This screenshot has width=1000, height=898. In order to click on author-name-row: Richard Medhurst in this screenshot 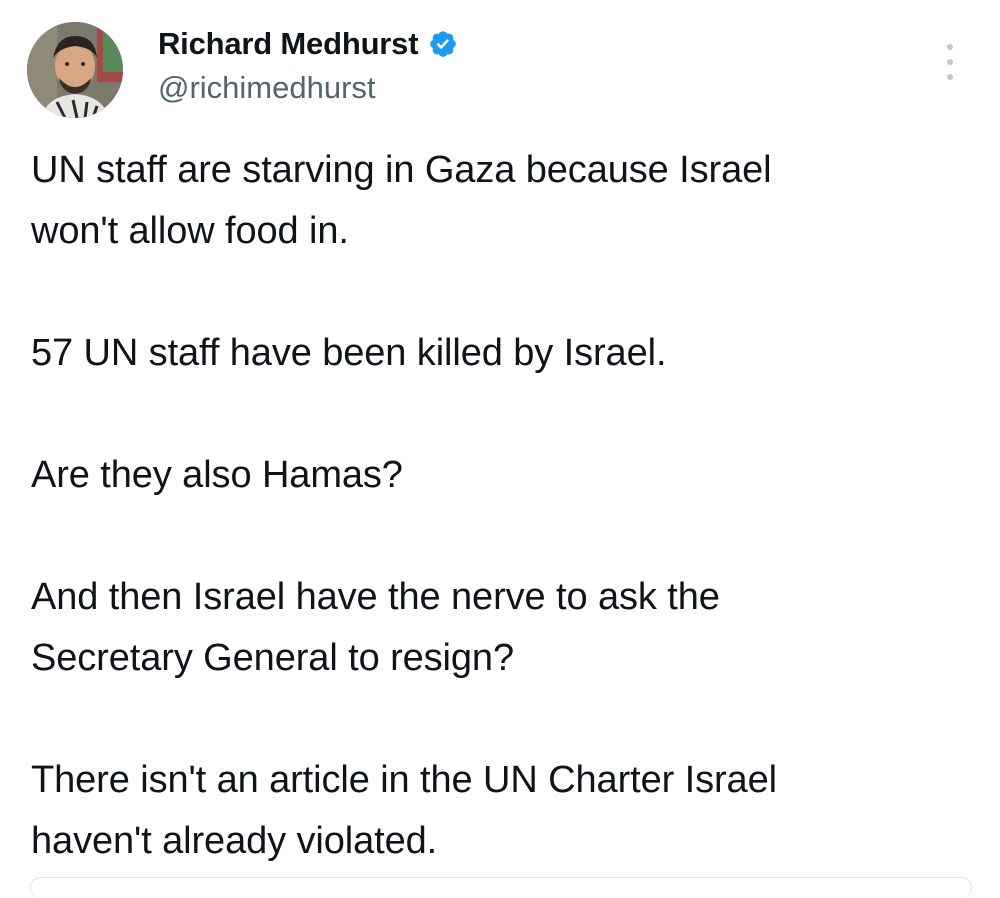, I will do `click(308, 44)`.